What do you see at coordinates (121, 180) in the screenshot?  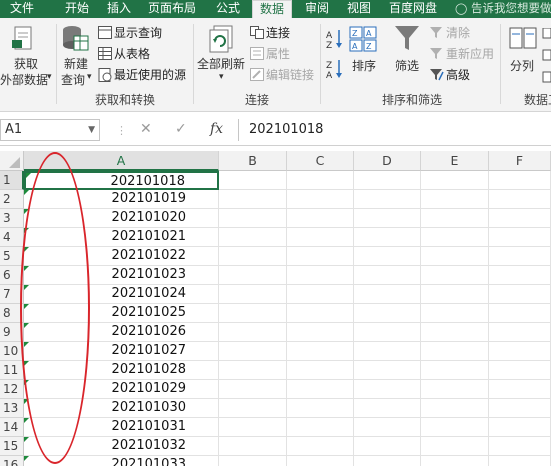 I see `cell-a1: 202101018` at bounding box center [121, 180].